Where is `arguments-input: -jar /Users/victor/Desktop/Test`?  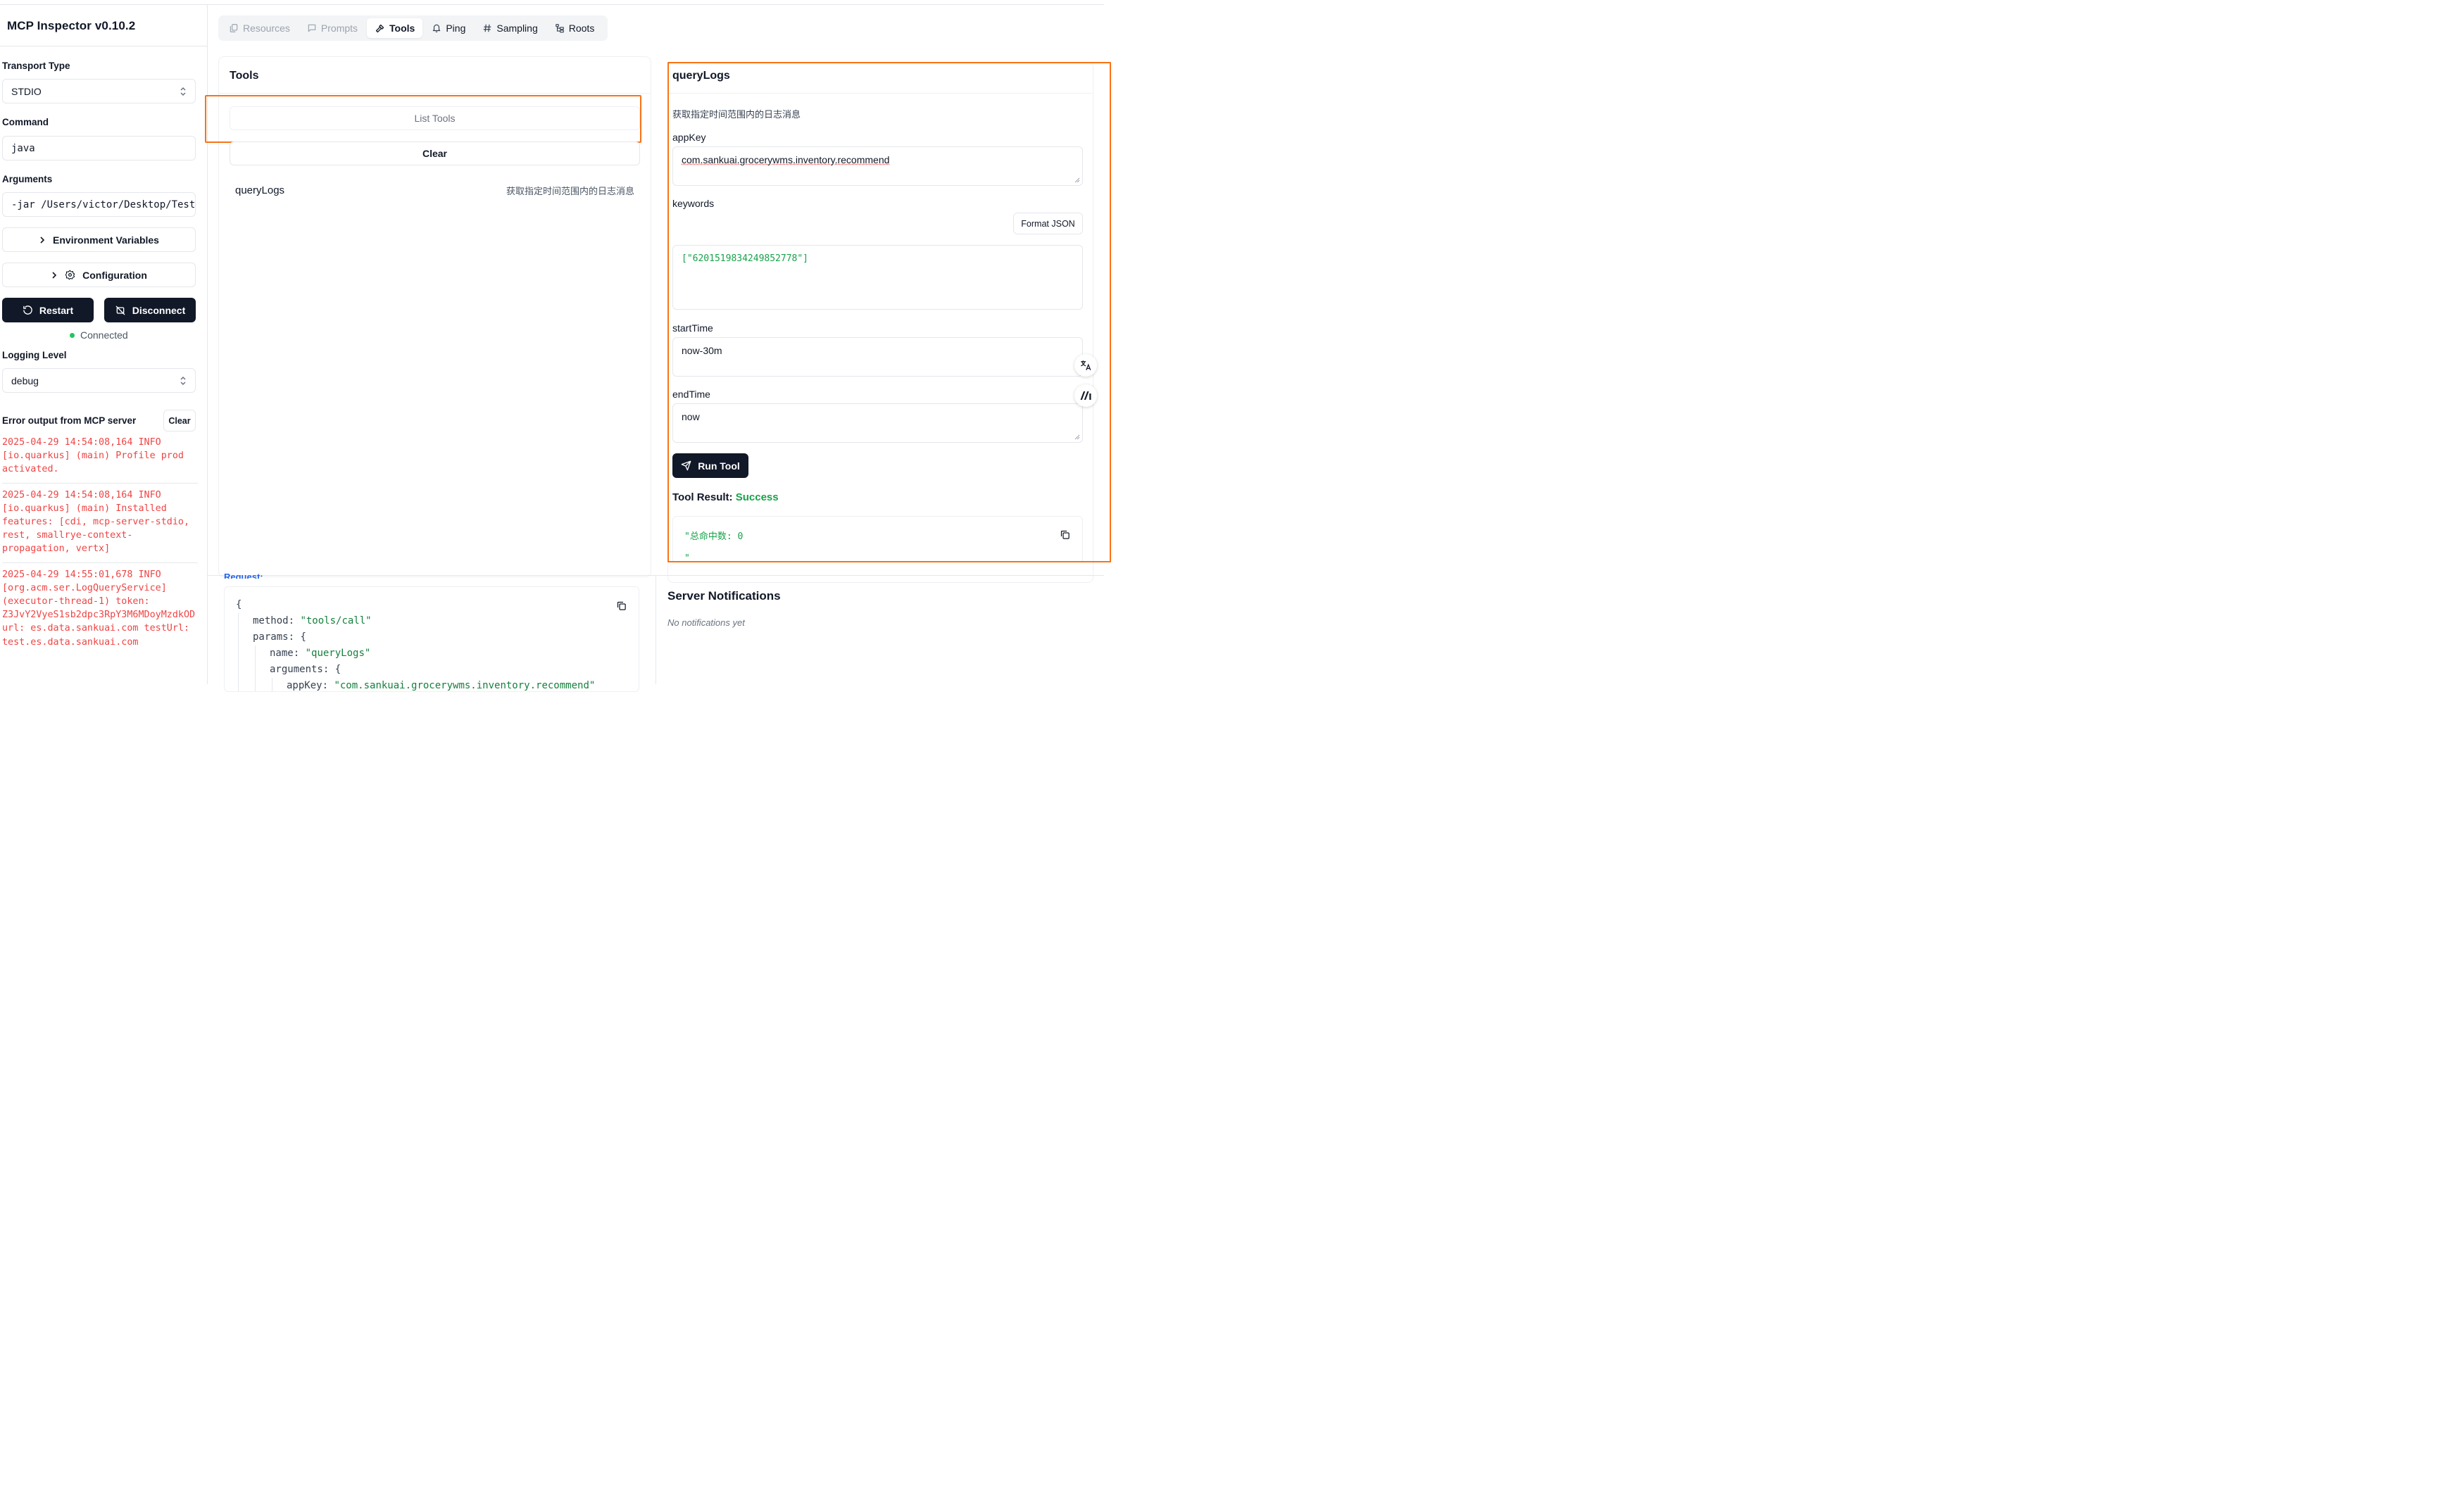 arguments-input: -jar /Users/victor/Desktop/Test is located at coordinates (99, 204).